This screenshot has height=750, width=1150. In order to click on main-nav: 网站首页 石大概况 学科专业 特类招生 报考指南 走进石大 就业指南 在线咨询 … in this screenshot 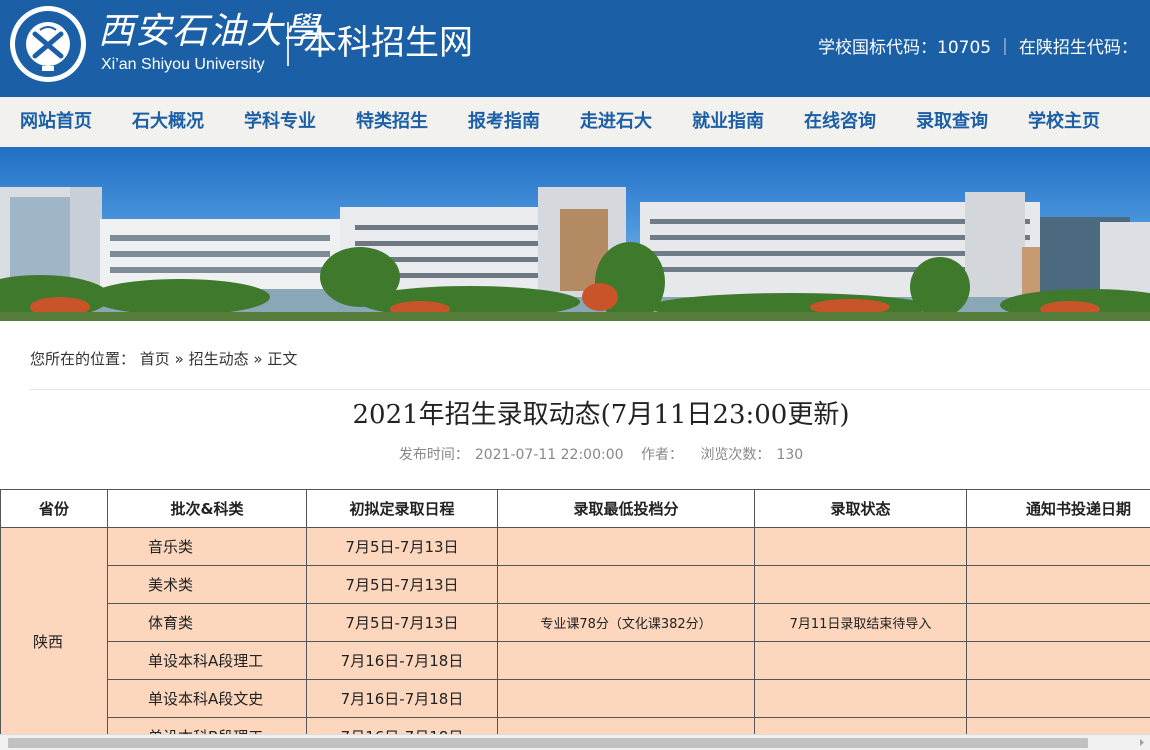, I will do `click(575, 122)`.